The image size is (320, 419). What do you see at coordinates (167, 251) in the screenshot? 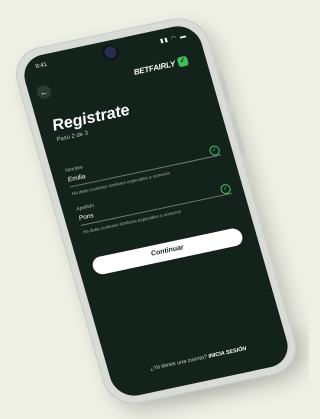
I see `continue-button: Continuar` at bounding box center [167, 251].